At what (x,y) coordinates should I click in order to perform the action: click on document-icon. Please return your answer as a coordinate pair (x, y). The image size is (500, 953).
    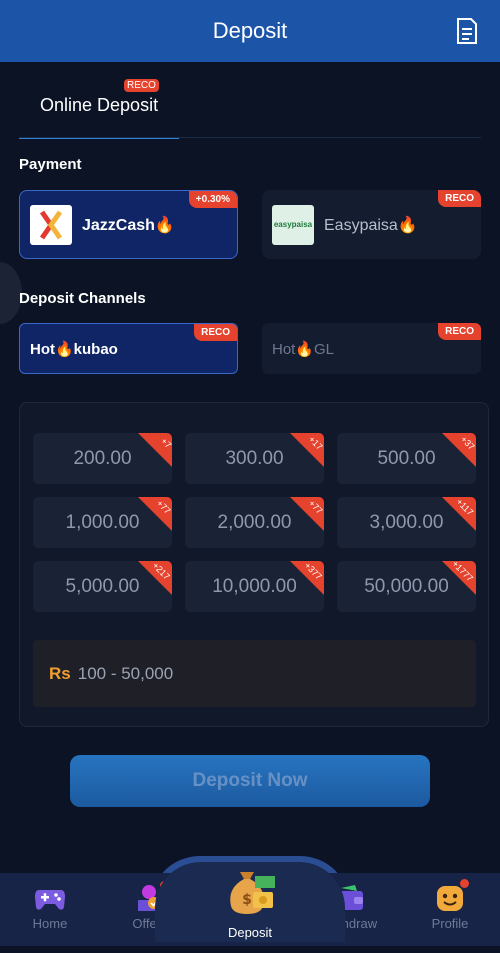
    Looking at the image, I should click on (467, 31).